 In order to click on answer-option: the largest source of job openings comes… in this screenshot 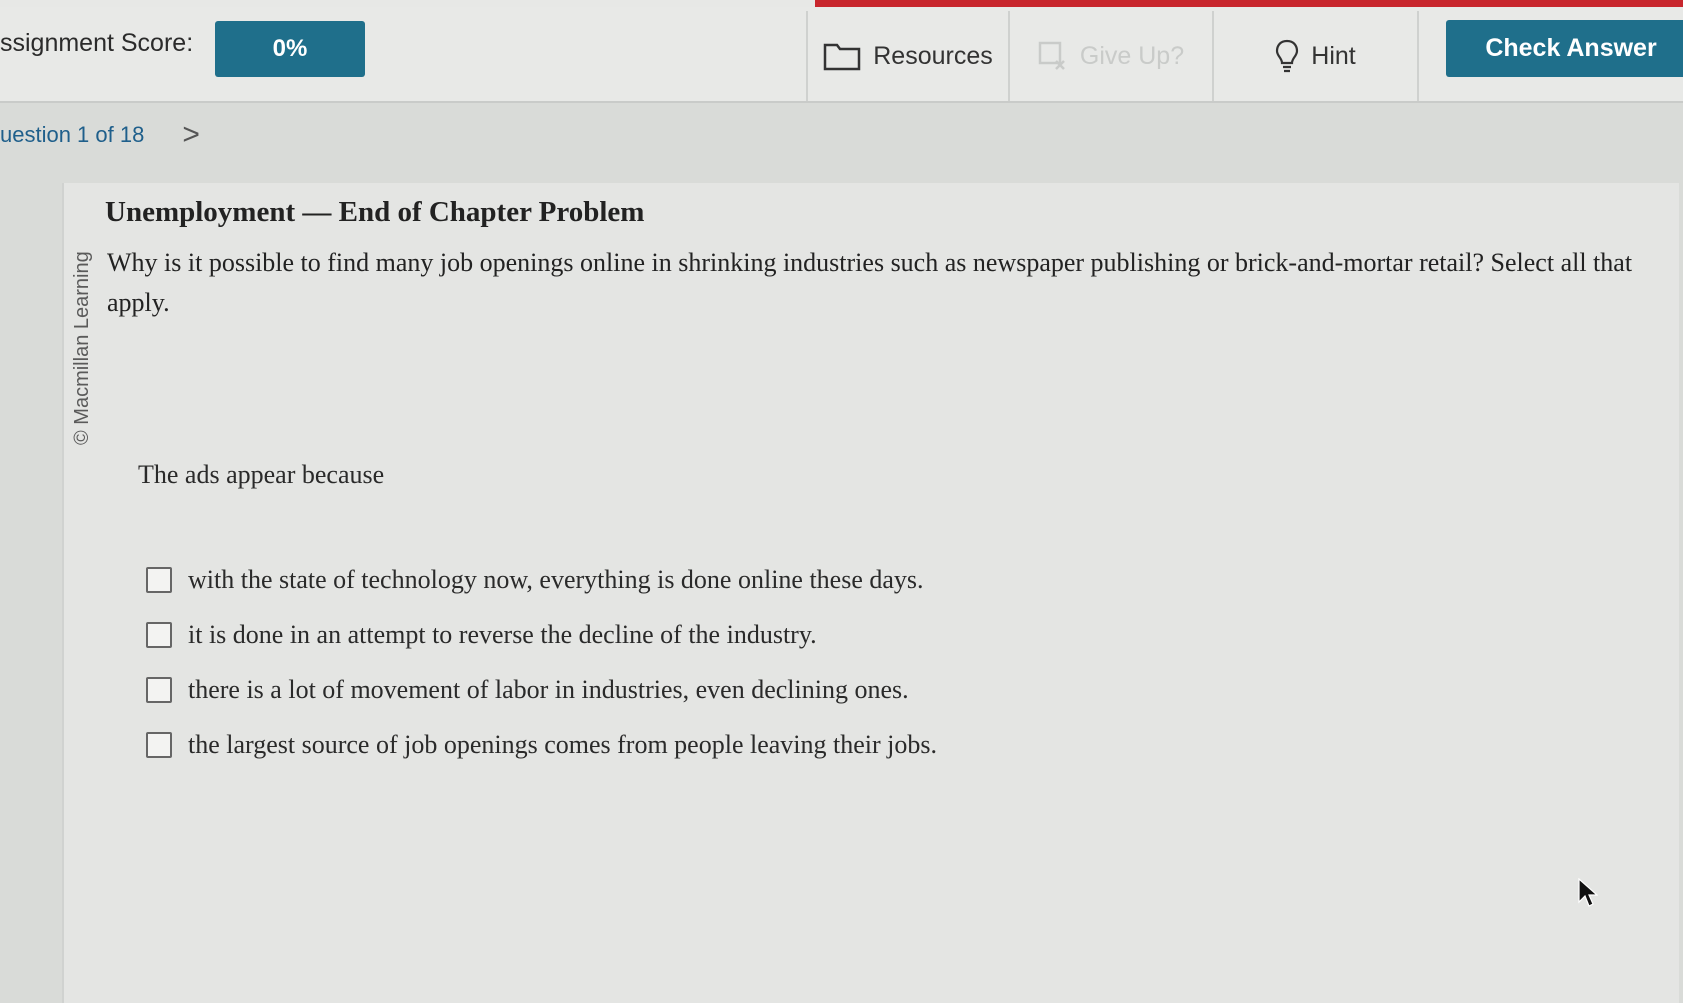, I will do `click(541, 744)`.